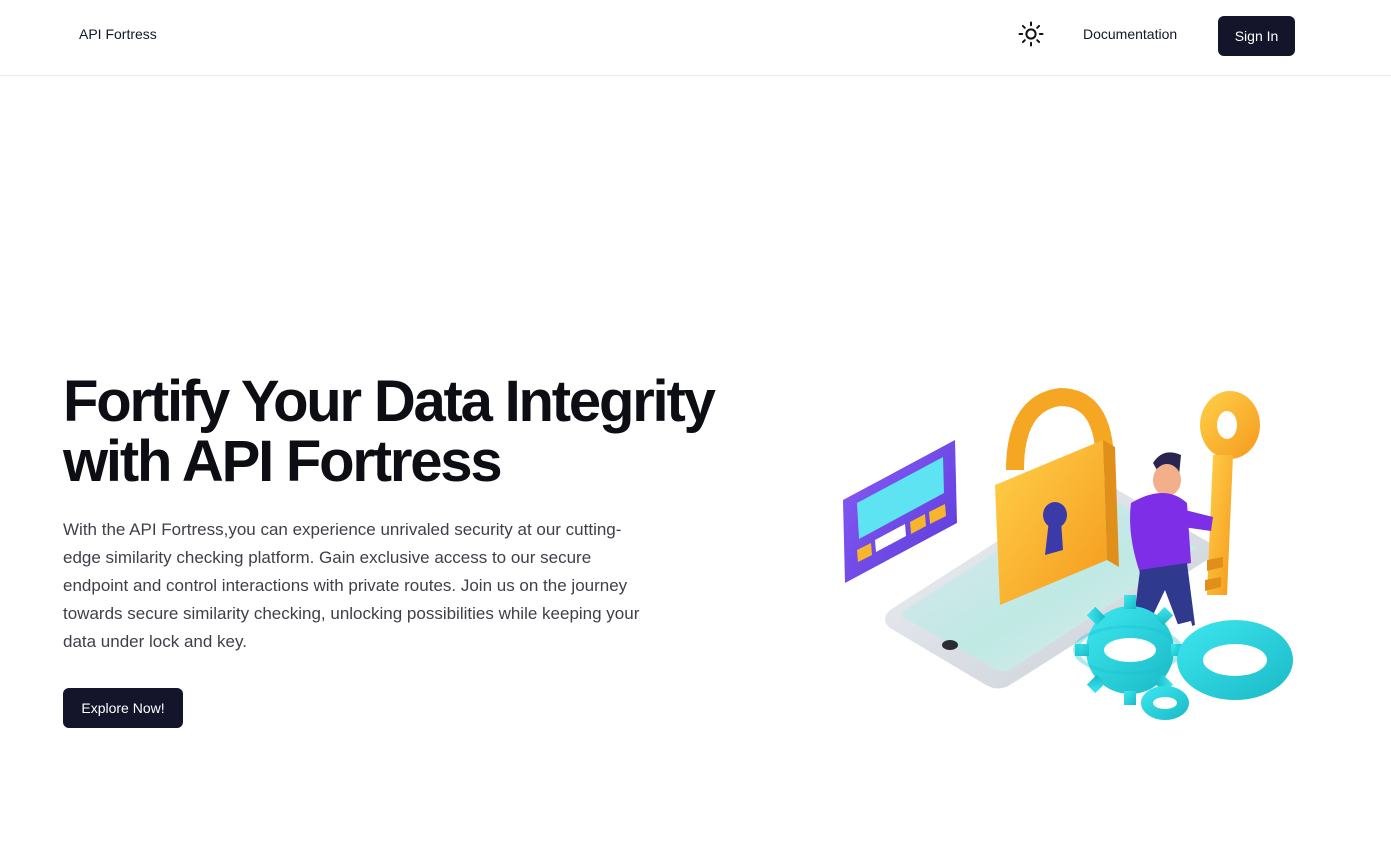  I want to click on sun-icon, so click(1031, 34).